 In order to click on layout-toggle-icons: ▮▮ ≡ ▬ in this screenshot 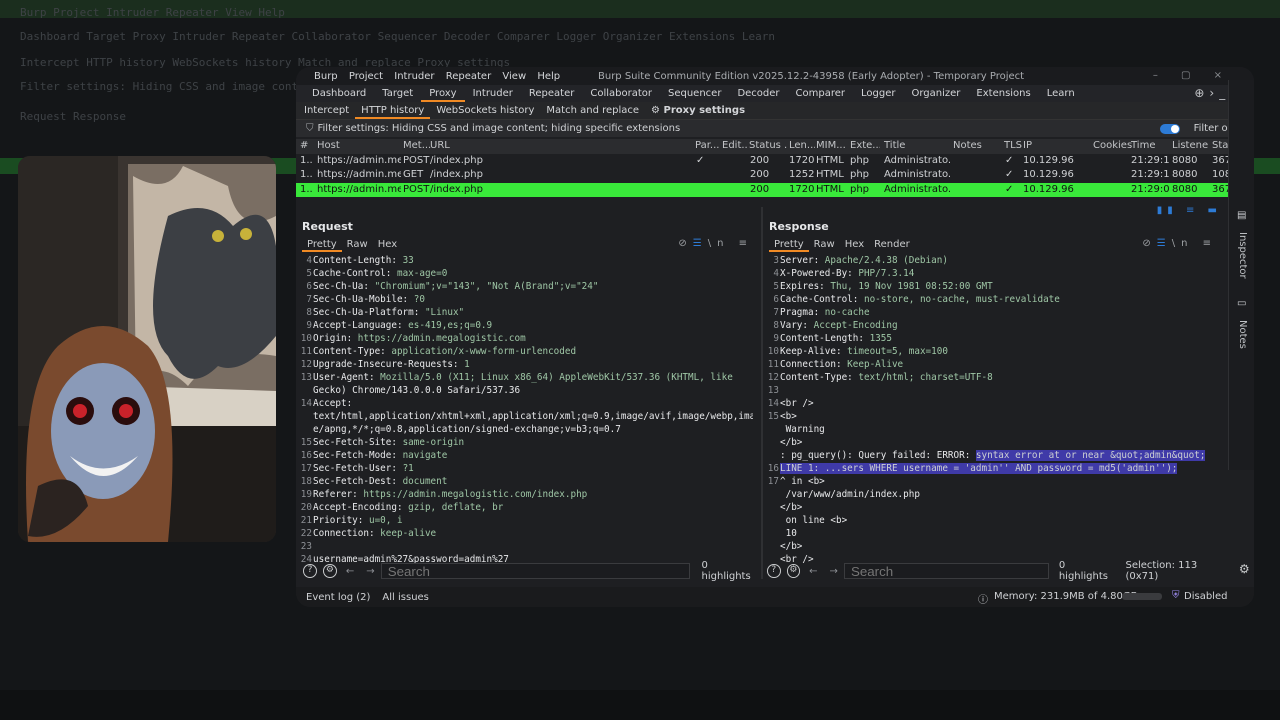, I will do `click(1189, 210)`.